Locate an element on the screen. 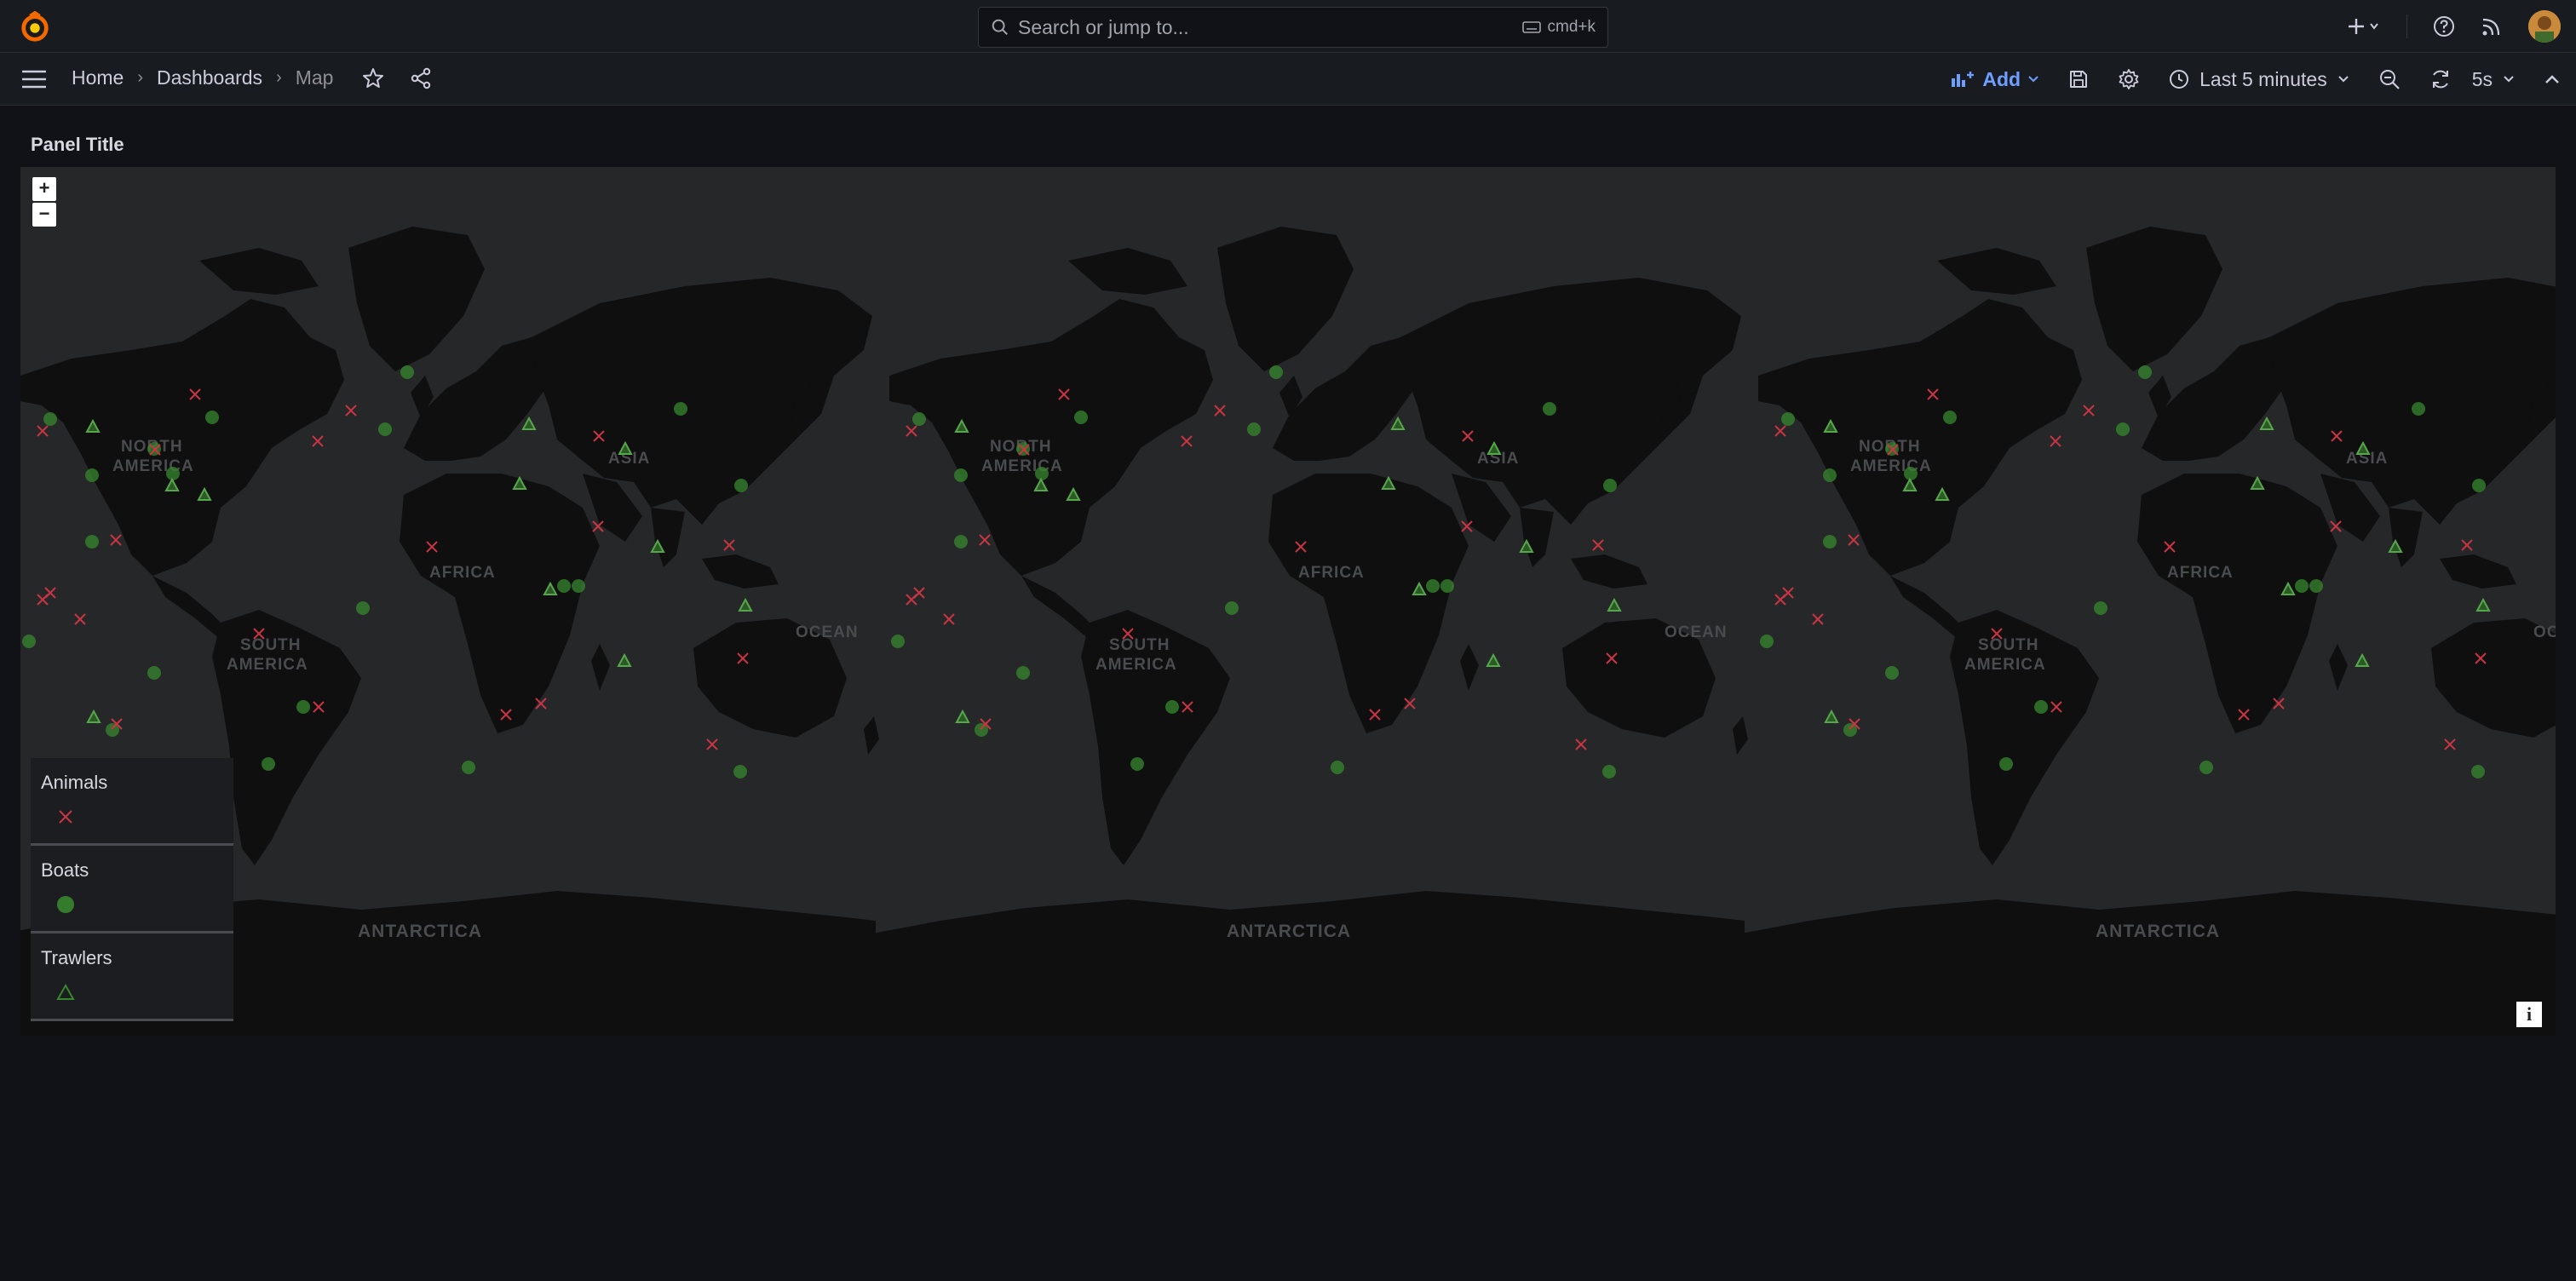 Image resolution: width=2576 pixels, height=1281 pixels. user-avatar is located at coordinates (2544, 26).